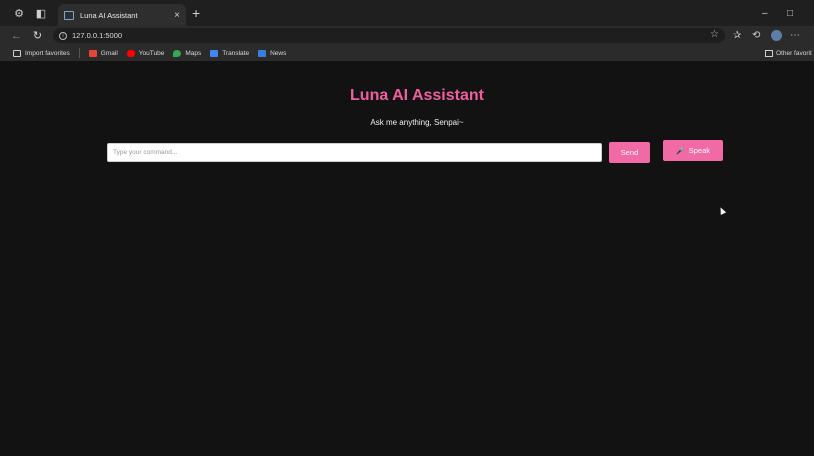 This screenshot has width=814, height=456. What do you see at coordinates (790, 13) in the screenshot?
I see `maximize-icon: □` at bounding box center [790, 13].